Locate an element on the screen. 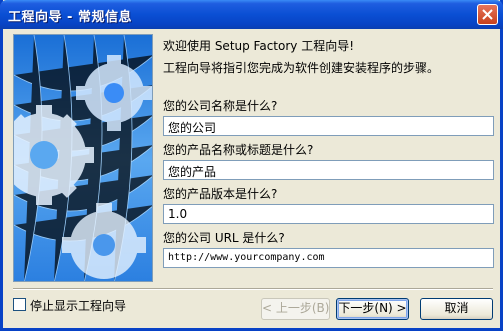 The height and width of the screenshot is (331, 503). company-name-field: 您的公司 is located at coordinates (328, 126).